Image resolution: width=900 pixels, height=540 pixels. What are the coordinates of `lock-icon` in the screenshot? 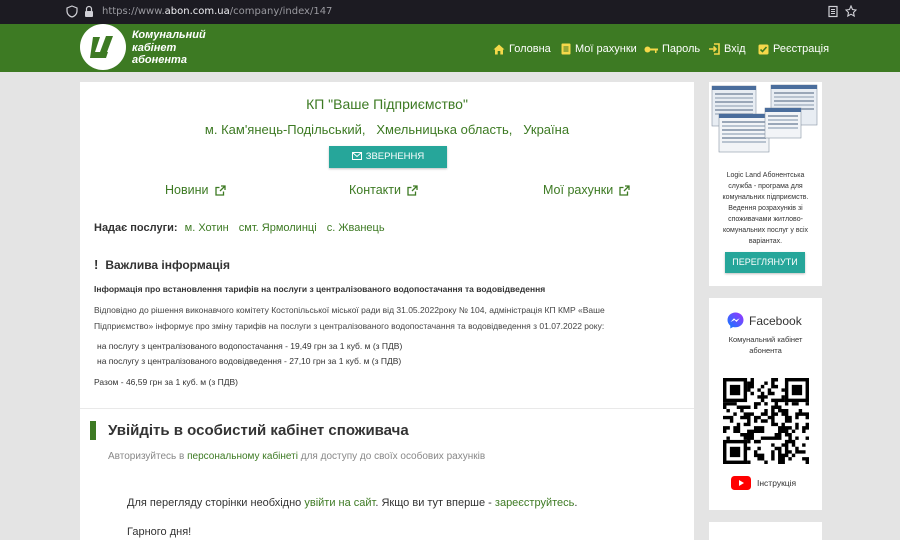 It's located at (89, 11).